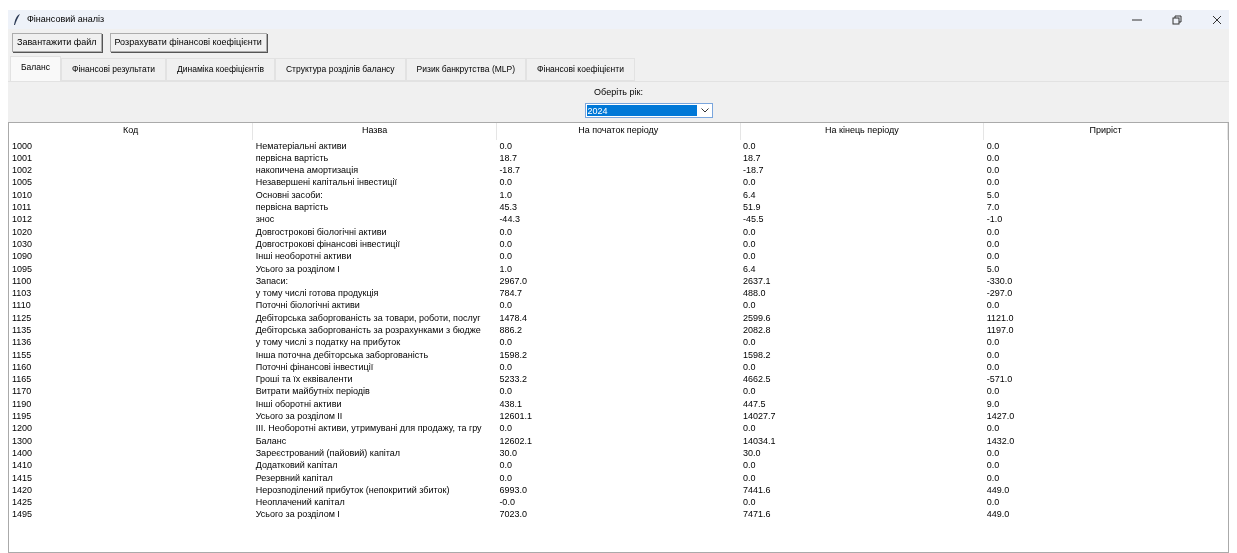 This screenshot has height=553, width=1237. I want to click on table-cell-text: 1160, so click(22, 367).